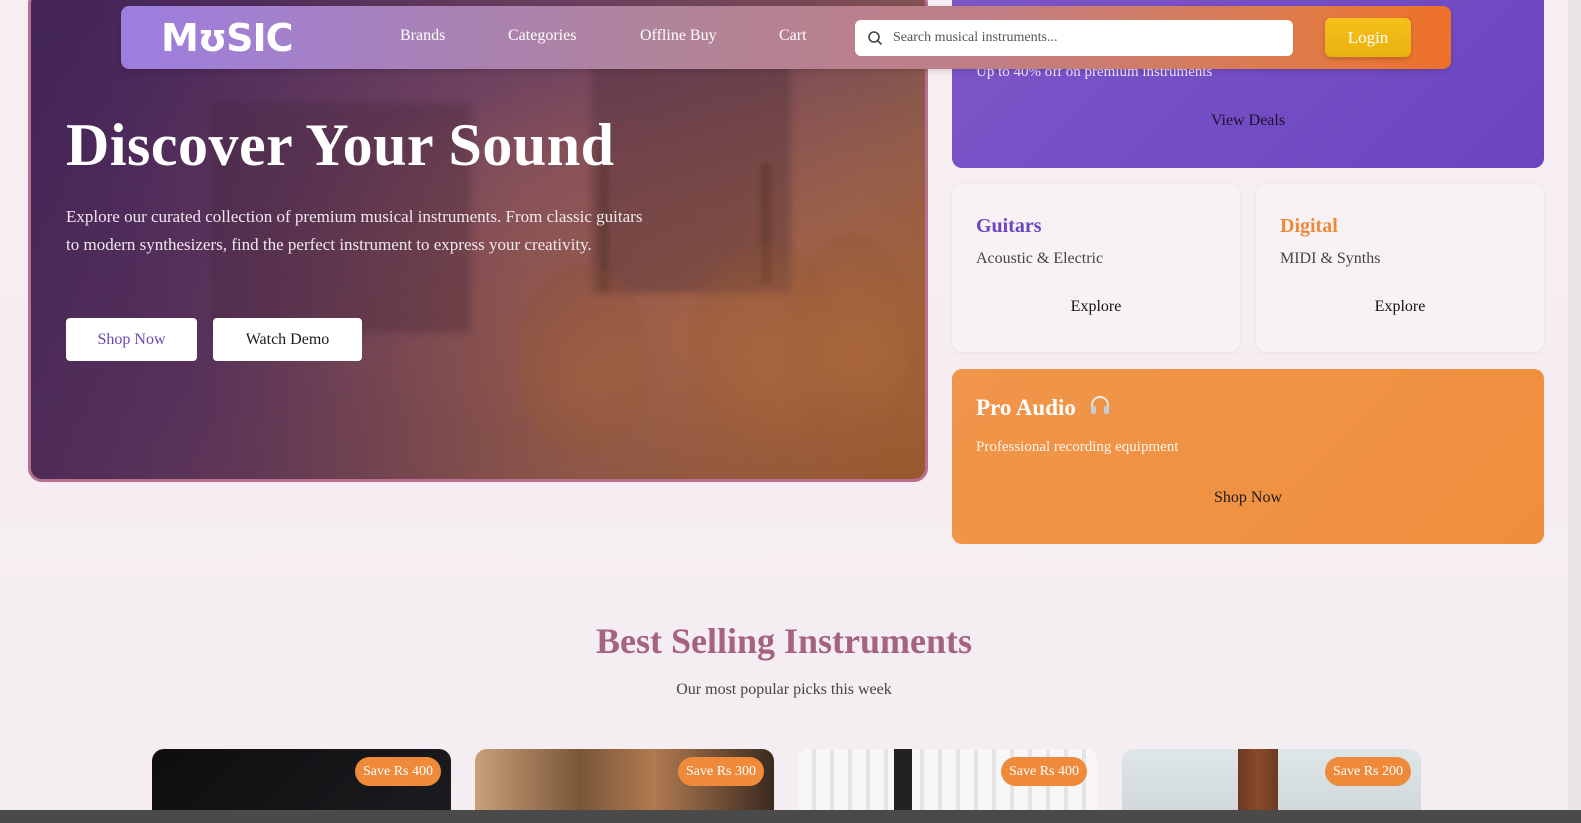 This screenshot has width=1581, height=823. Describe the element at coordinates (1309, 226) in the screenshot. I see `category-title: Digital` at that location.